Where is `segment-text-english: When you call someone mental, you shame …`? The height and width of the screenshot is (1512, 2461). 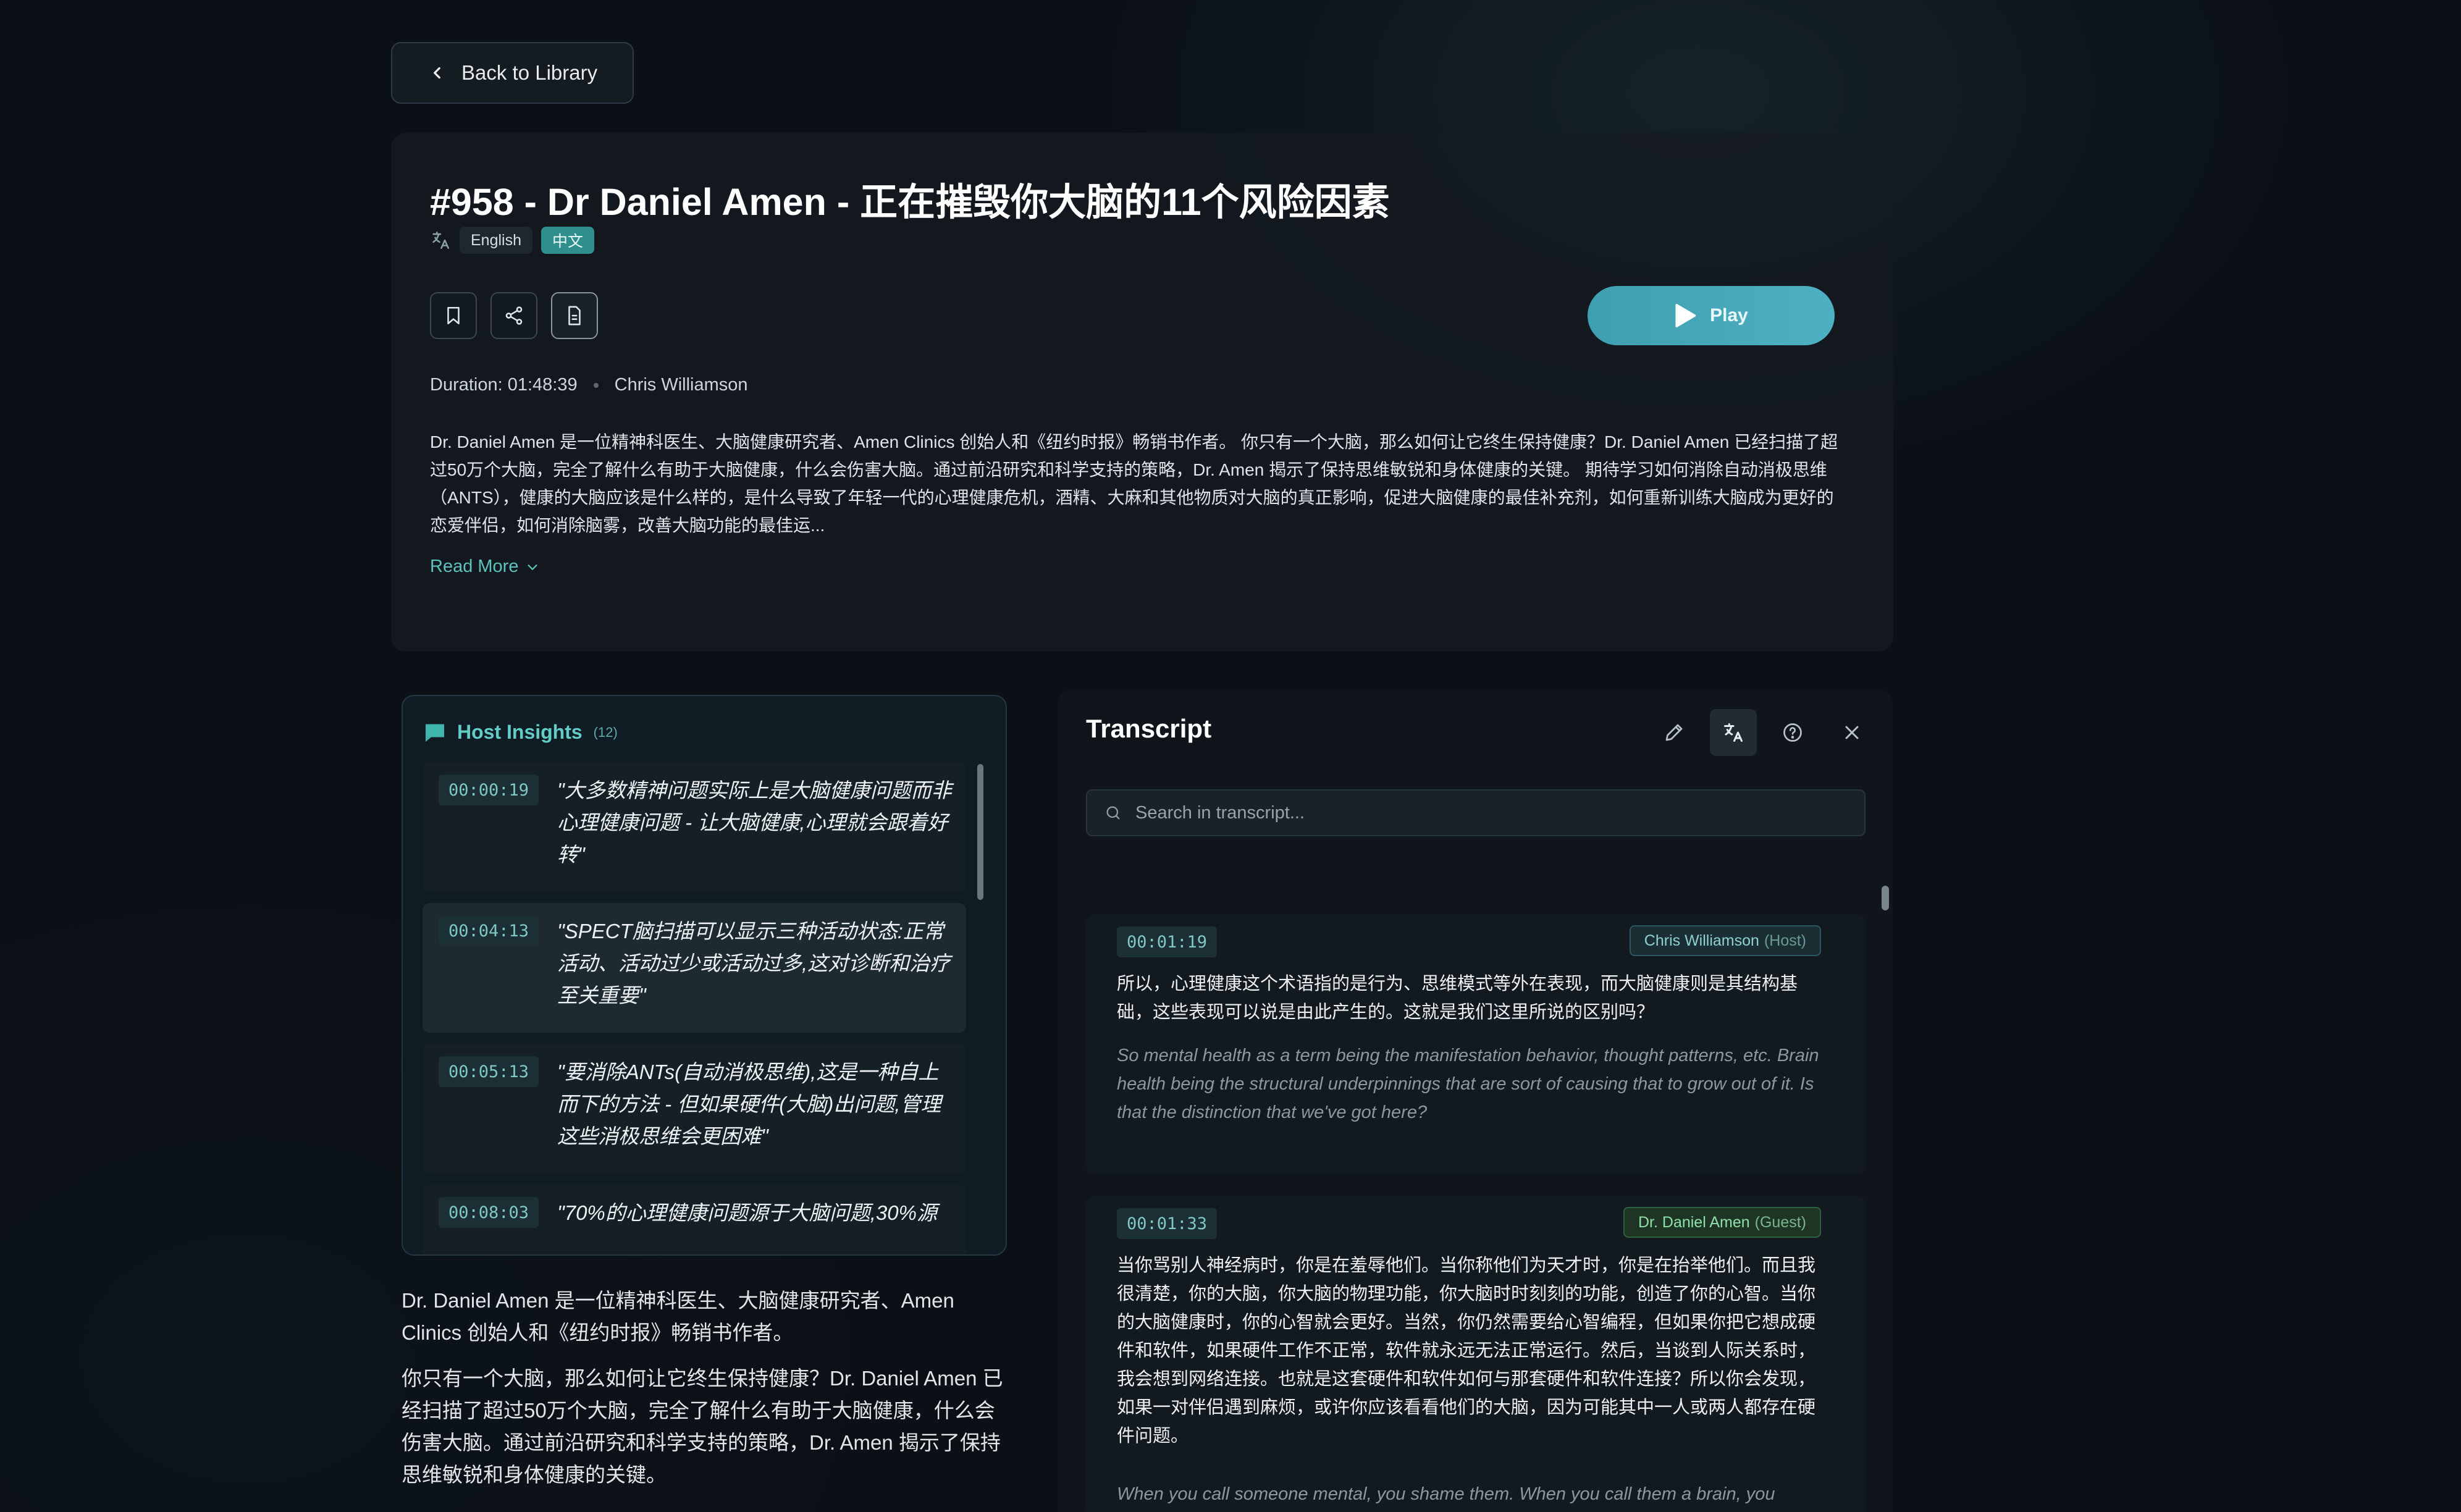 segment-text-english: When you call someone mental, you shame … is located at coordinates (1446, 1494).